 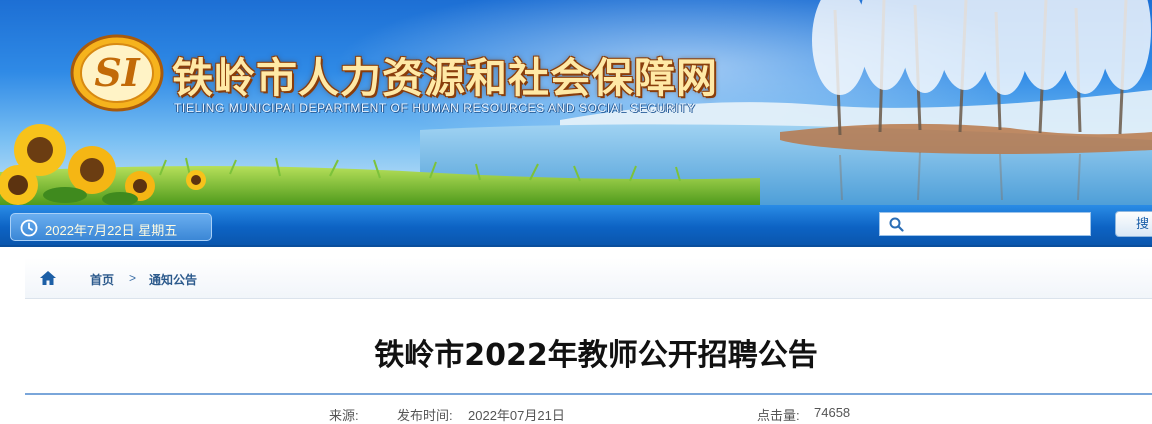 What do you see at coordinates (596, 355) in the screenshot?
I see `article-title: 铁岭市2022年教师公开招聘公告` at bounding box center [596, 355].